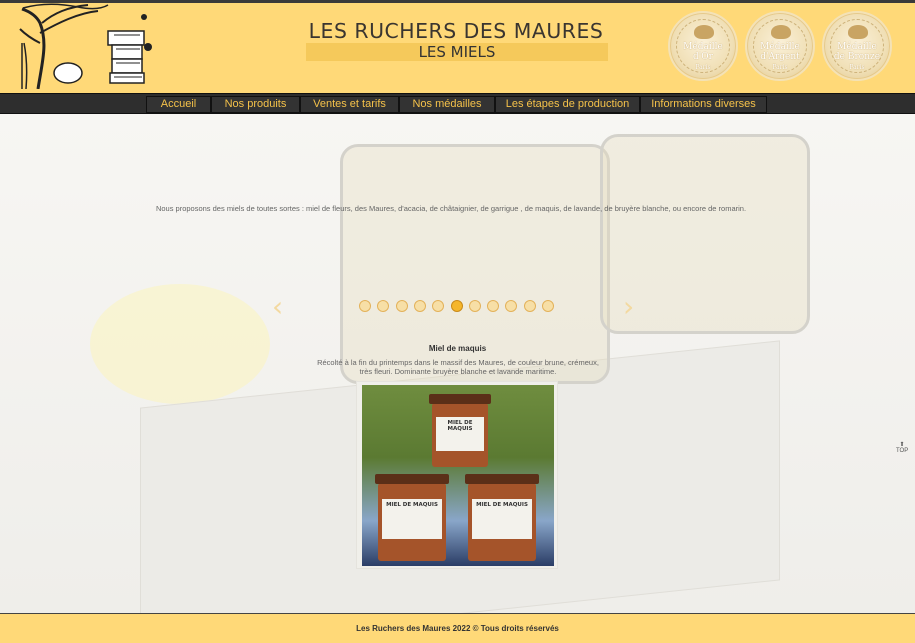 The height and width of the screenshot is (643, 915). I want to click on medal-line2: d'Argent, so click(780, 57).